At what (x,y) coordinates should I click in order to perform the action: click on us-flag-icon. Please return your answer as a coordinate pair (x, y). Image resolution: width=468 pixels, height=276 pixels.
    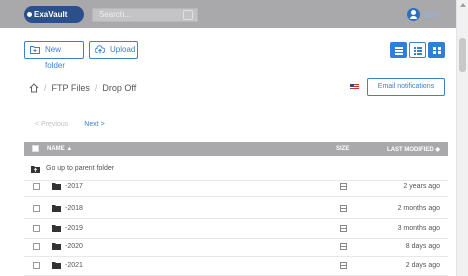
    Looking at the image, I should click on (354, 87).